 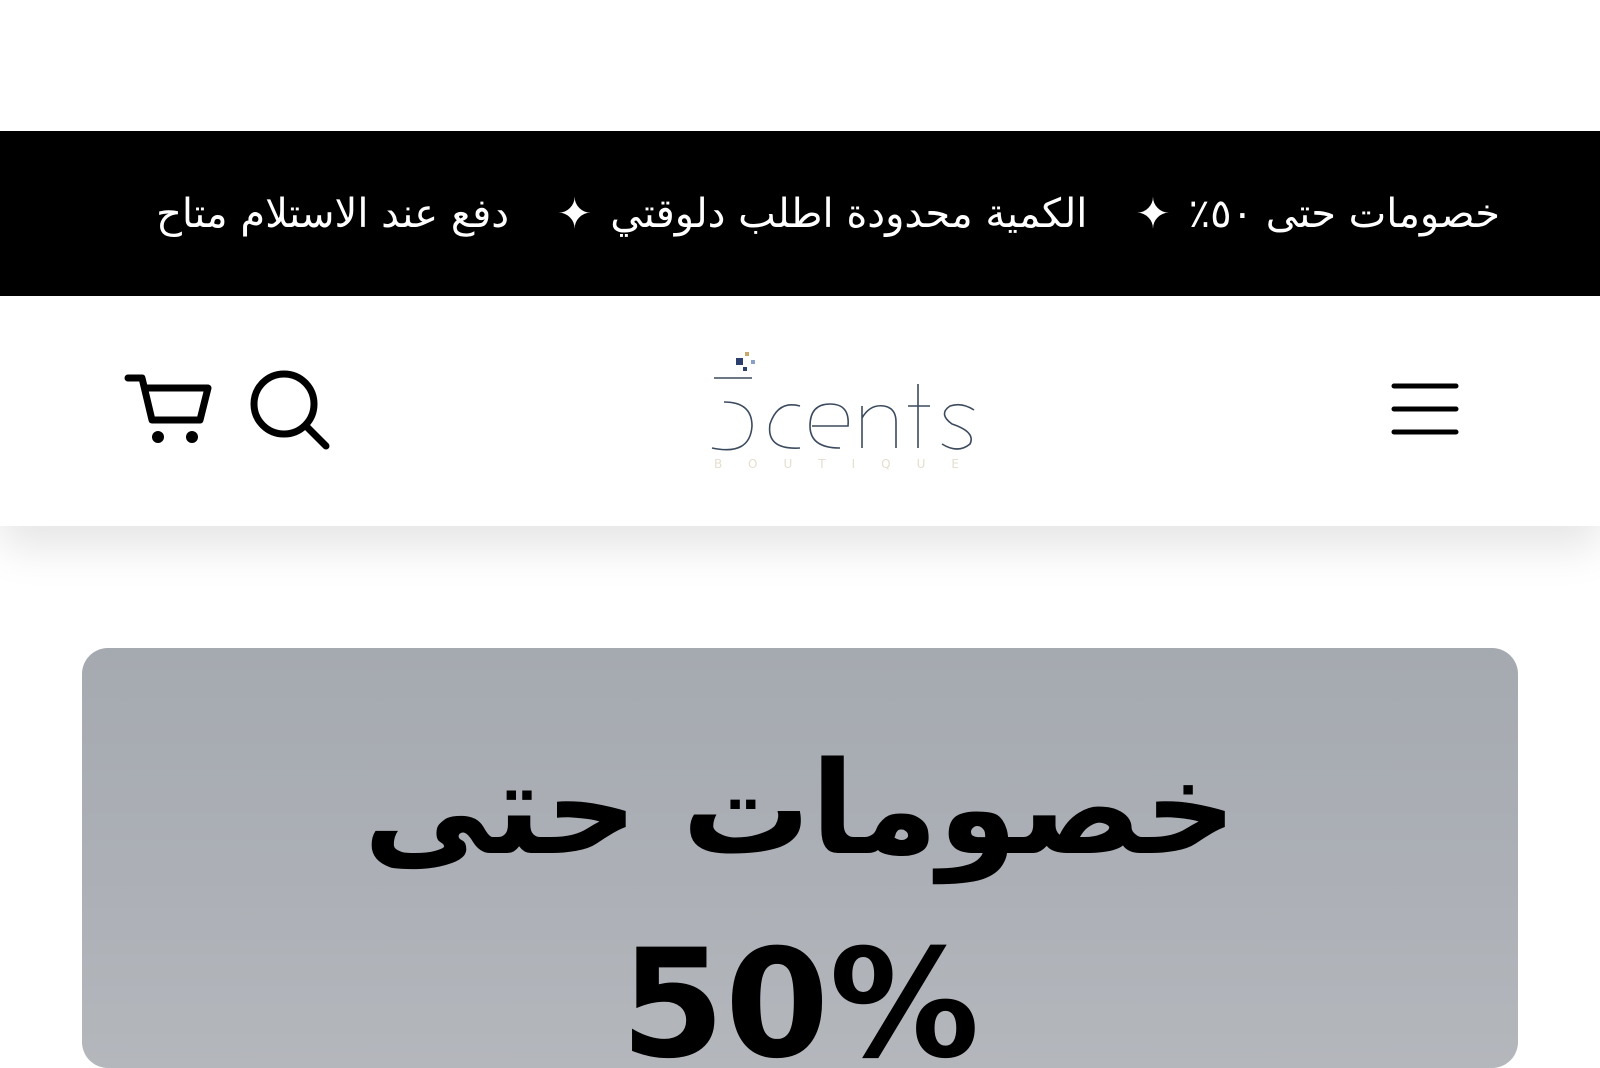 I want to click on search-button, so click(x=290, y=409).